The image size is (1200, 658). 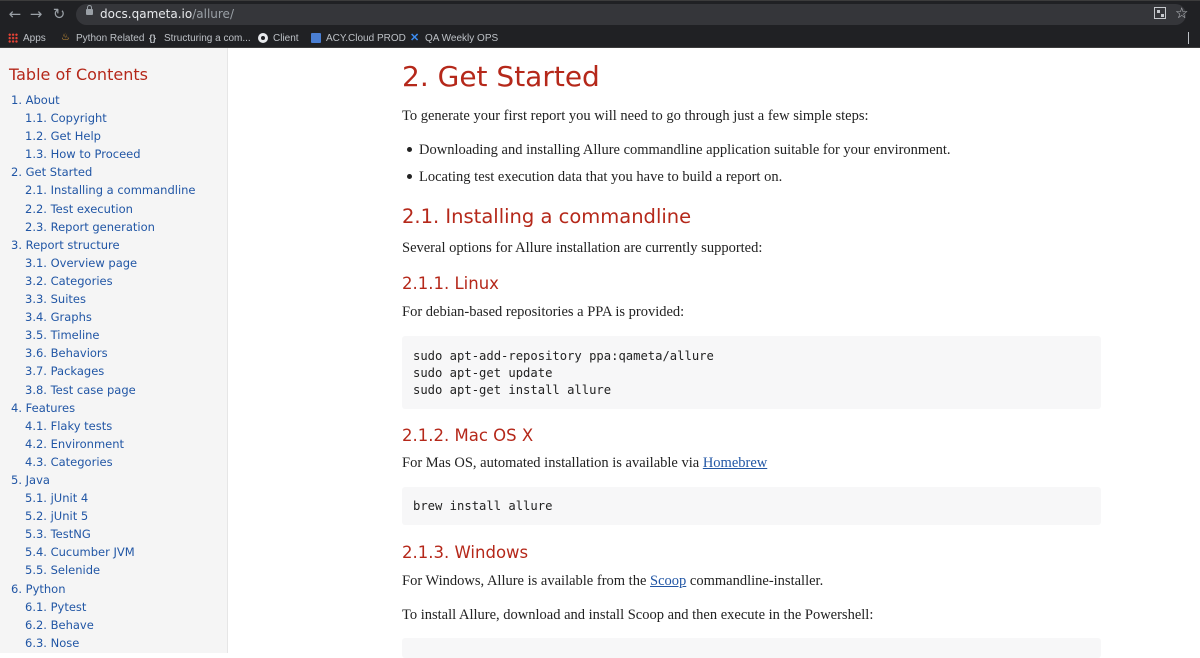 I want to click on toc-link: 3.2. Categories, so click(x=98, y=281).